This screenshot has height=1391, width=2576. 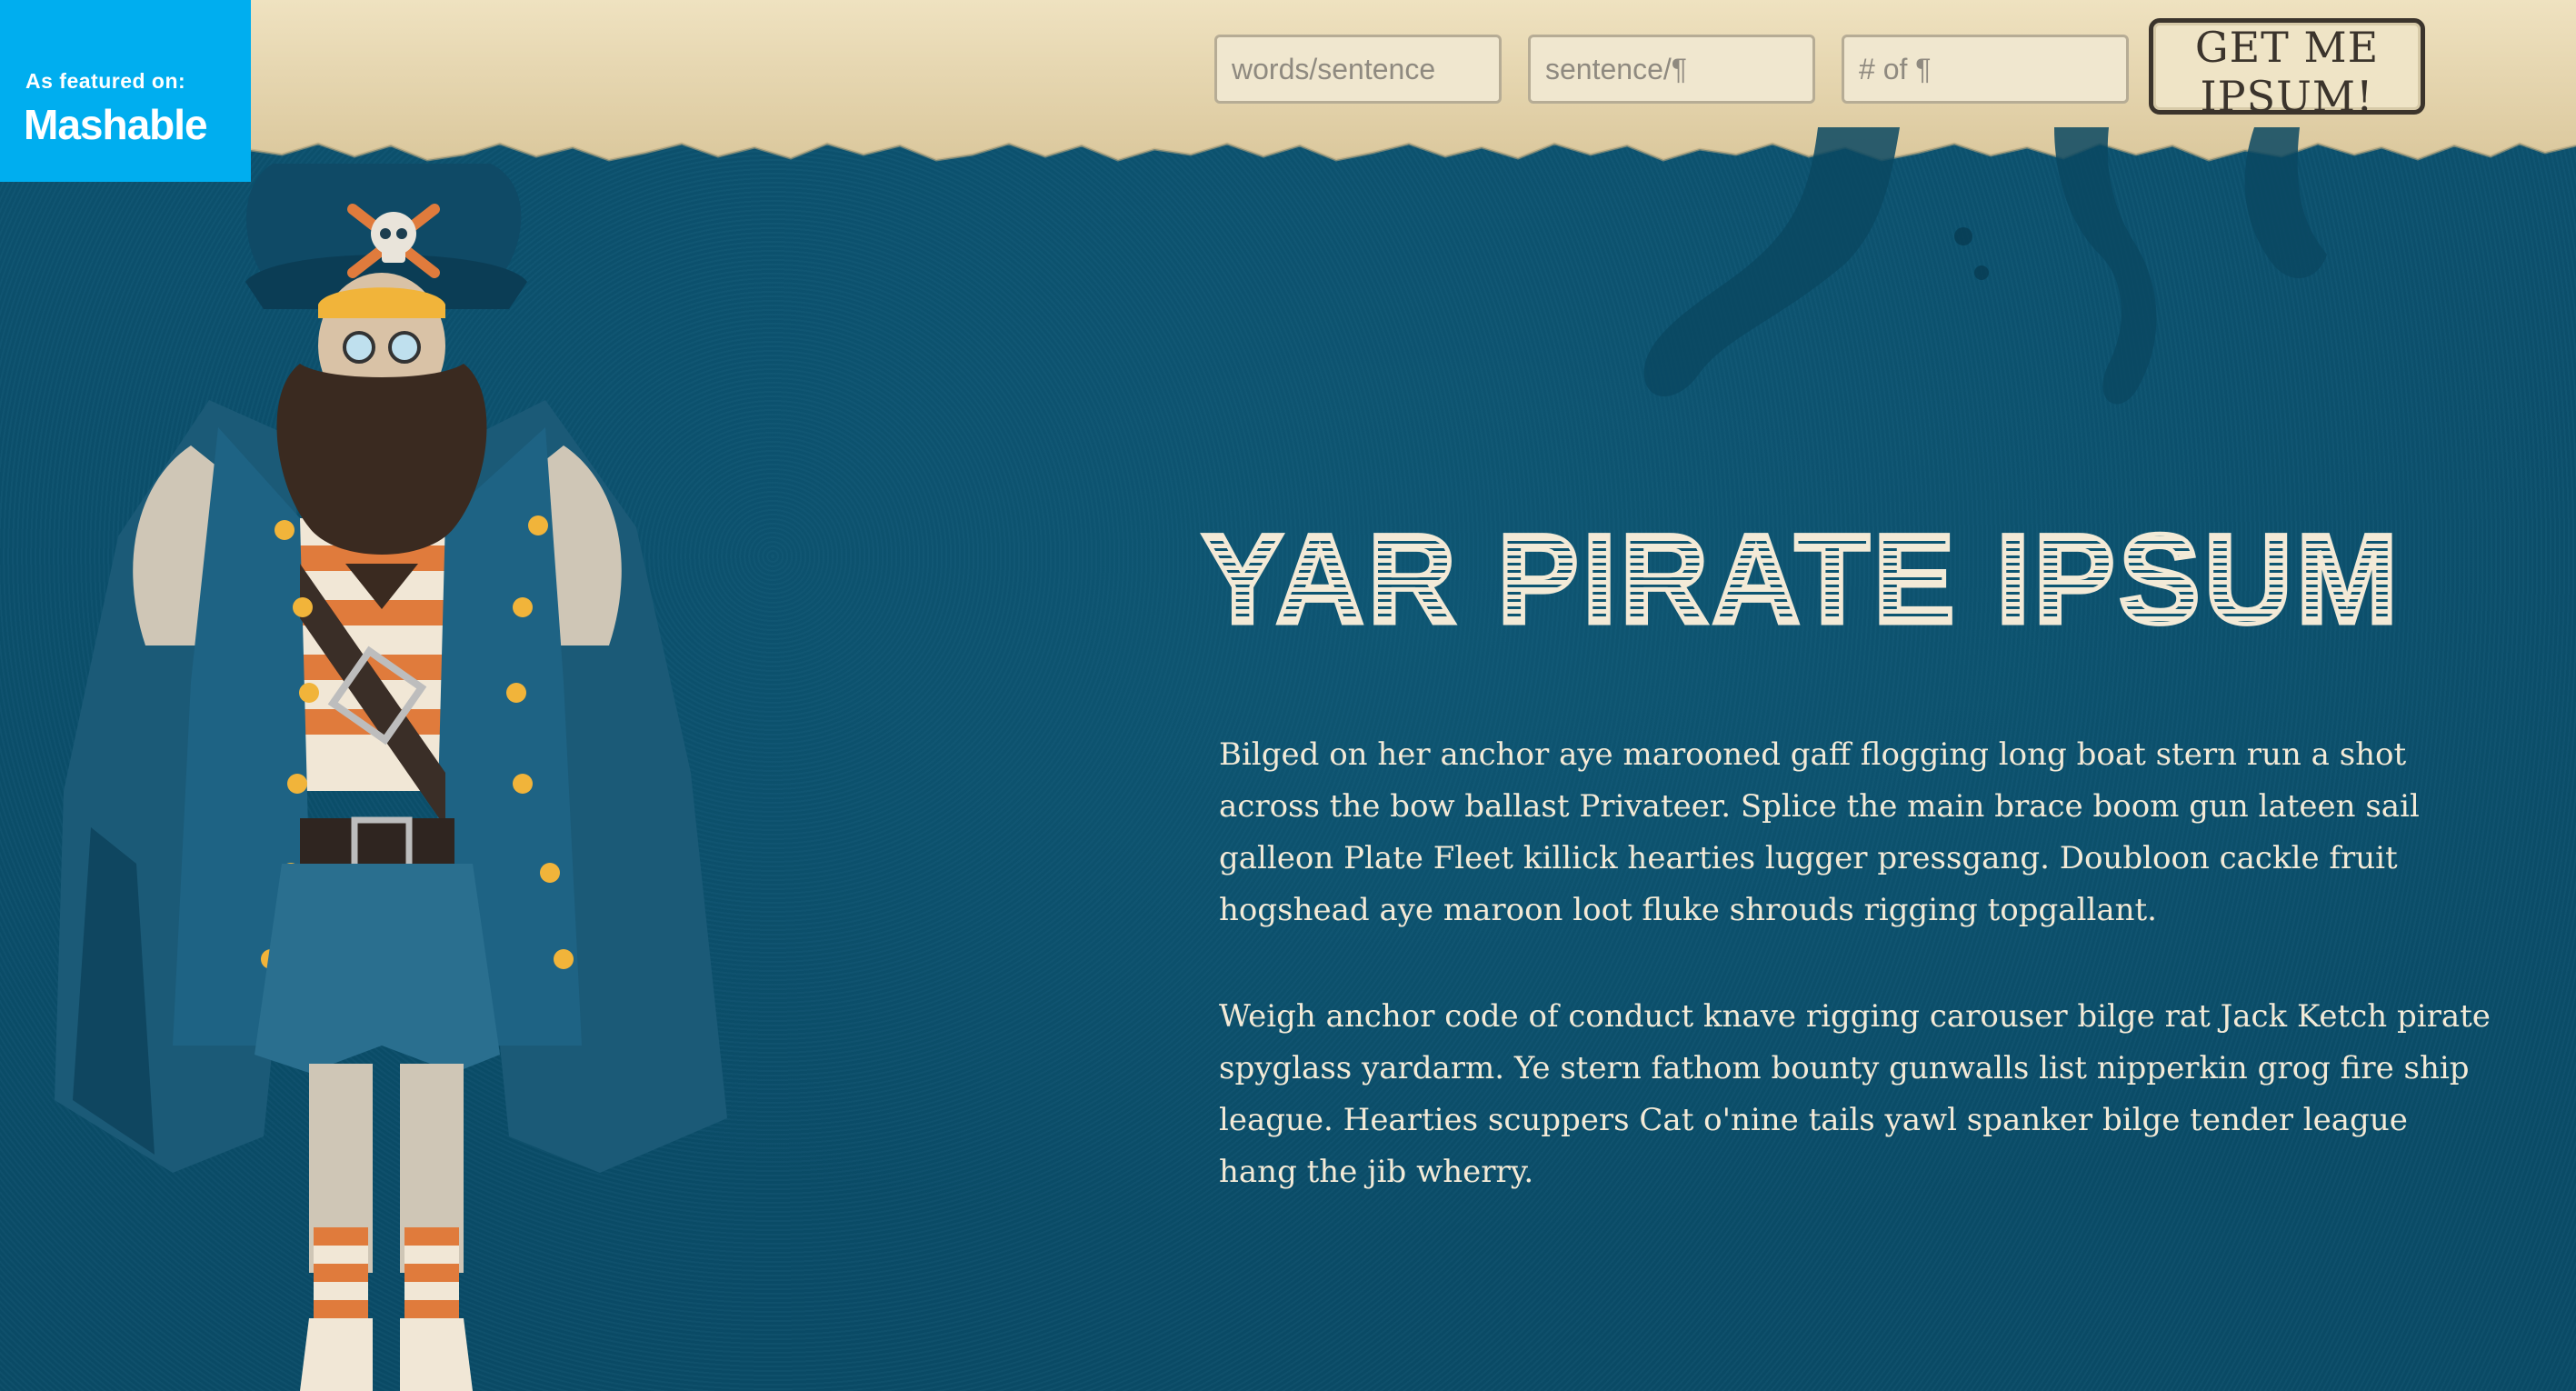 I want to click on get-ipsum-button: GET ME IPSUM!, so click(x=2287, y=69).